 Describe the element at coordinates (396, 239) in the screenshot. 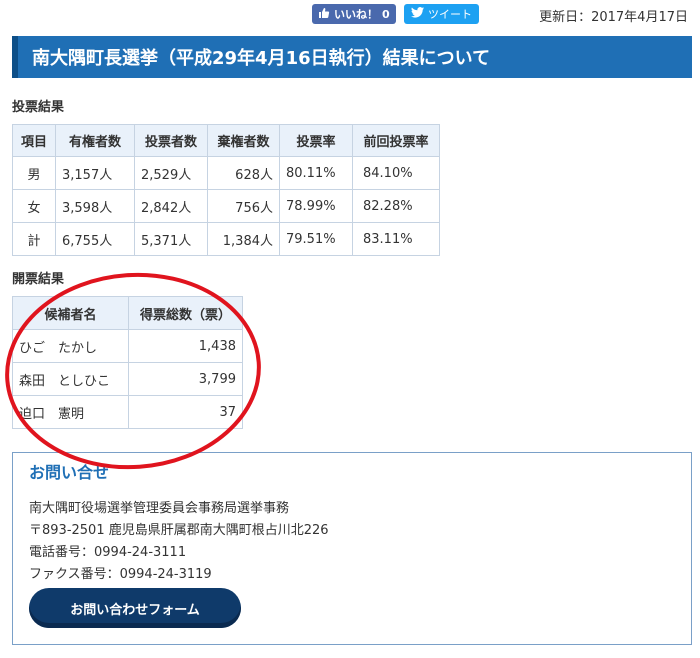

I see `table-cell: 83.11%` at that location.